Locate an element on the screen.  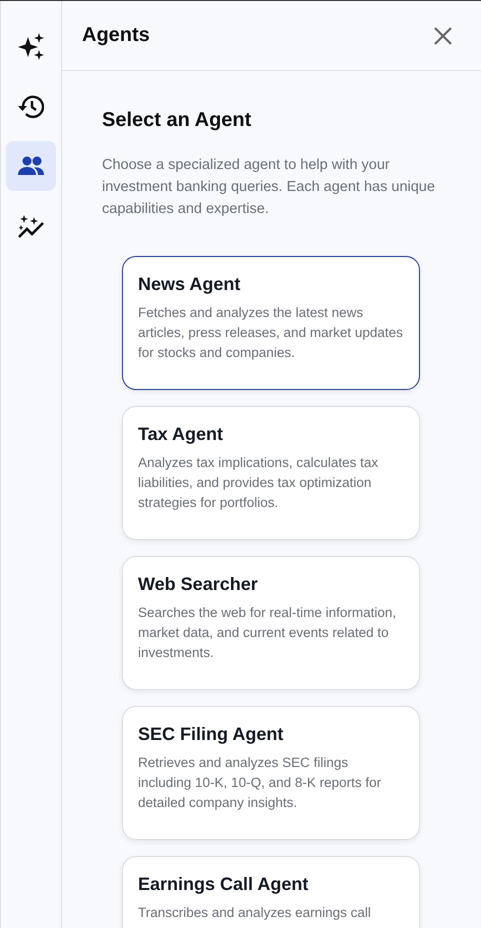
trend-sparkles-icon is located at coordinates (31, 226).